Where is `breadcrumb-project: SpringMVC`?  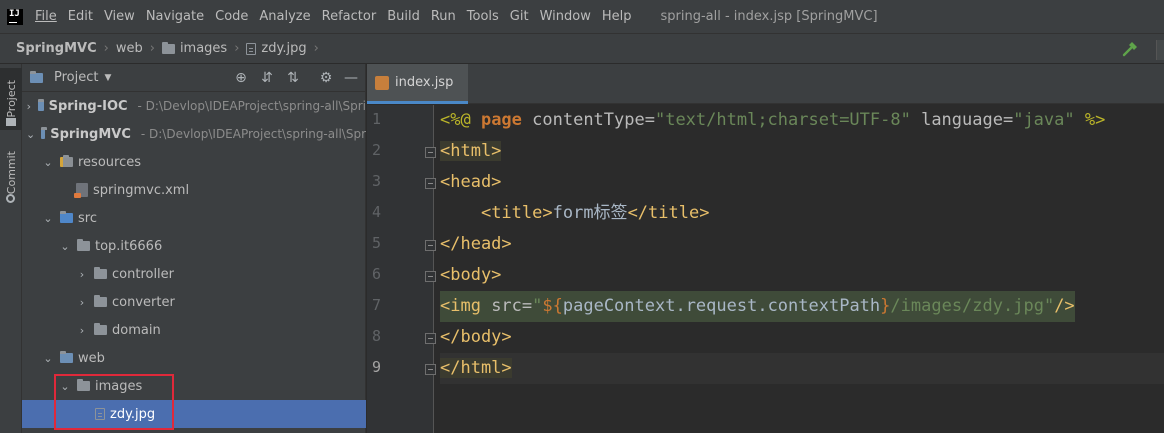 breadcrumb-project: SpringMVC is located at coordinates (56, 48).